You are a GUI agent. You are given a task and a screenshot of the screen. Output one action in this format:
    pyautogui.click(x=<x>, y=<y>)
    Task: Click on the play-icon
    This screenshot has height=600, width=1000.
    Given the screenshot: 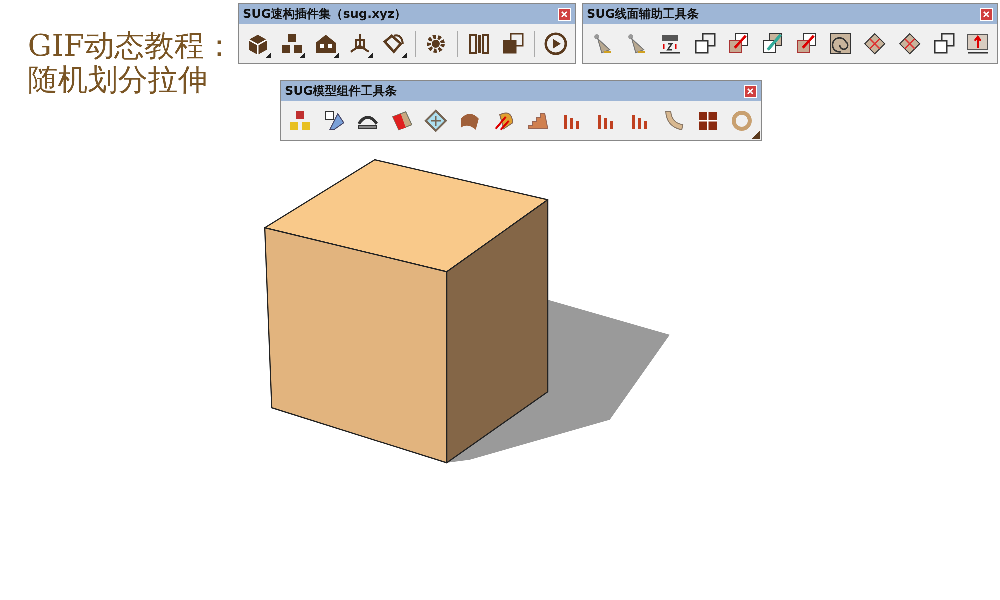 What is the action you would take?
    pyautogui.click(x=556, y=44)
    